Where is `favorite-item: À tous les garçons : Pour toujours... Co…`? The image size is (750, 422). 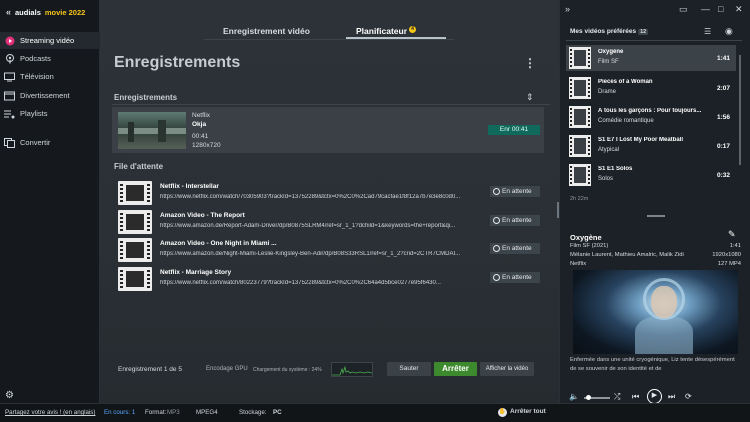 favorite-item: À tous les garçons : Pour toujours... Co… is located at coordinates (651, 117).